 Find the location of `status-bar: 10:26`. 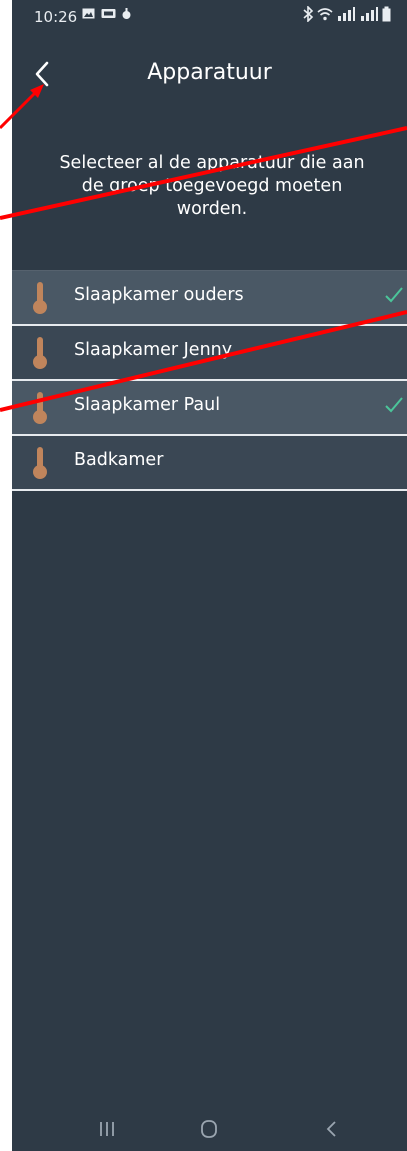

status-bar: 10:26 is located at coordinates (209, 18).